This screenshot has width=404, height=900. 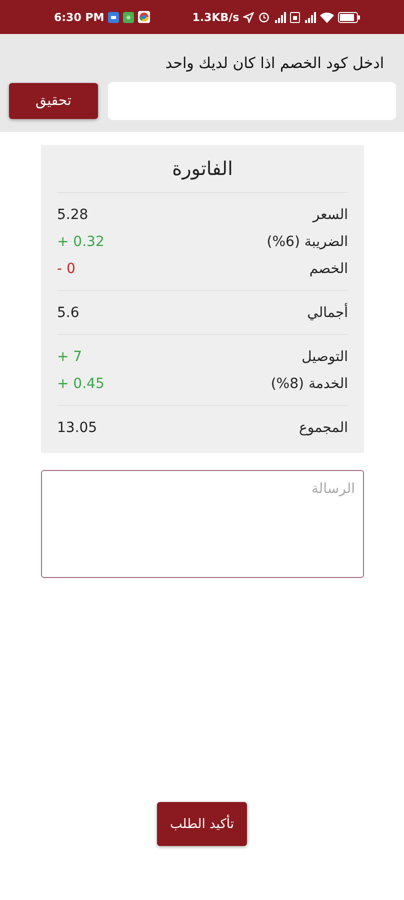 What do you see at coordinates (202, 824) in the screenshot?
I see `confirm-order-button: تأكيد الطلب` at bounding box center [202, 824].